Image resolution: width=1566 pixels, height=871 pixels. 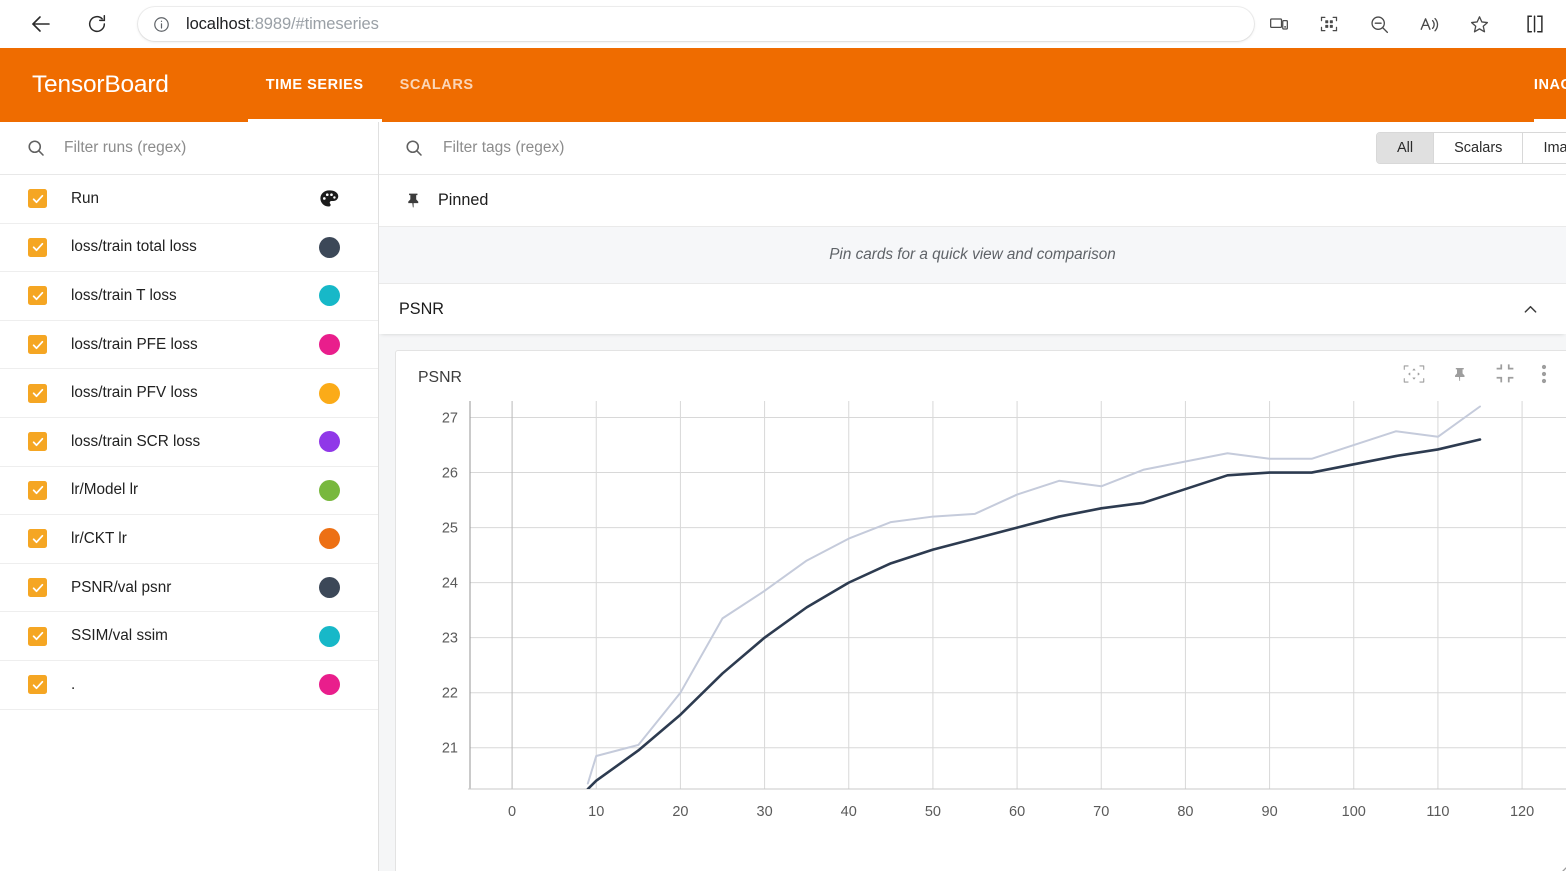 I want to click on run-label: loss/train T loss, so click(x=124, y=295).